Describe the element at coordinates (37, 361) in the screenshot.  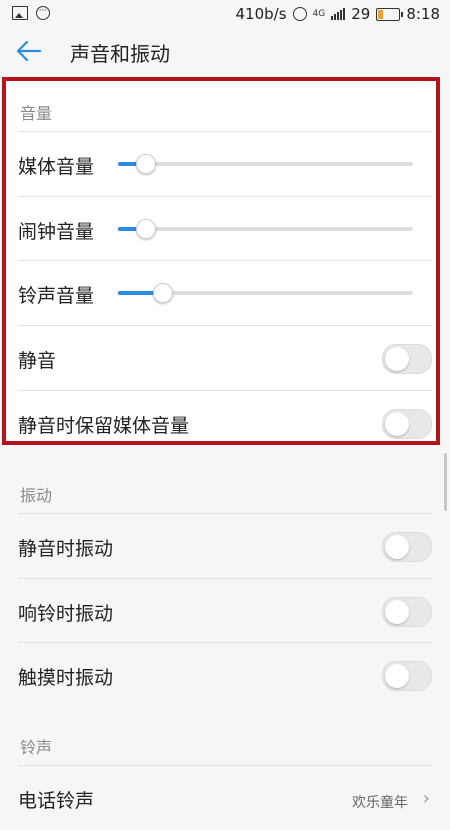
I see `mute-label: 静音` at that location.